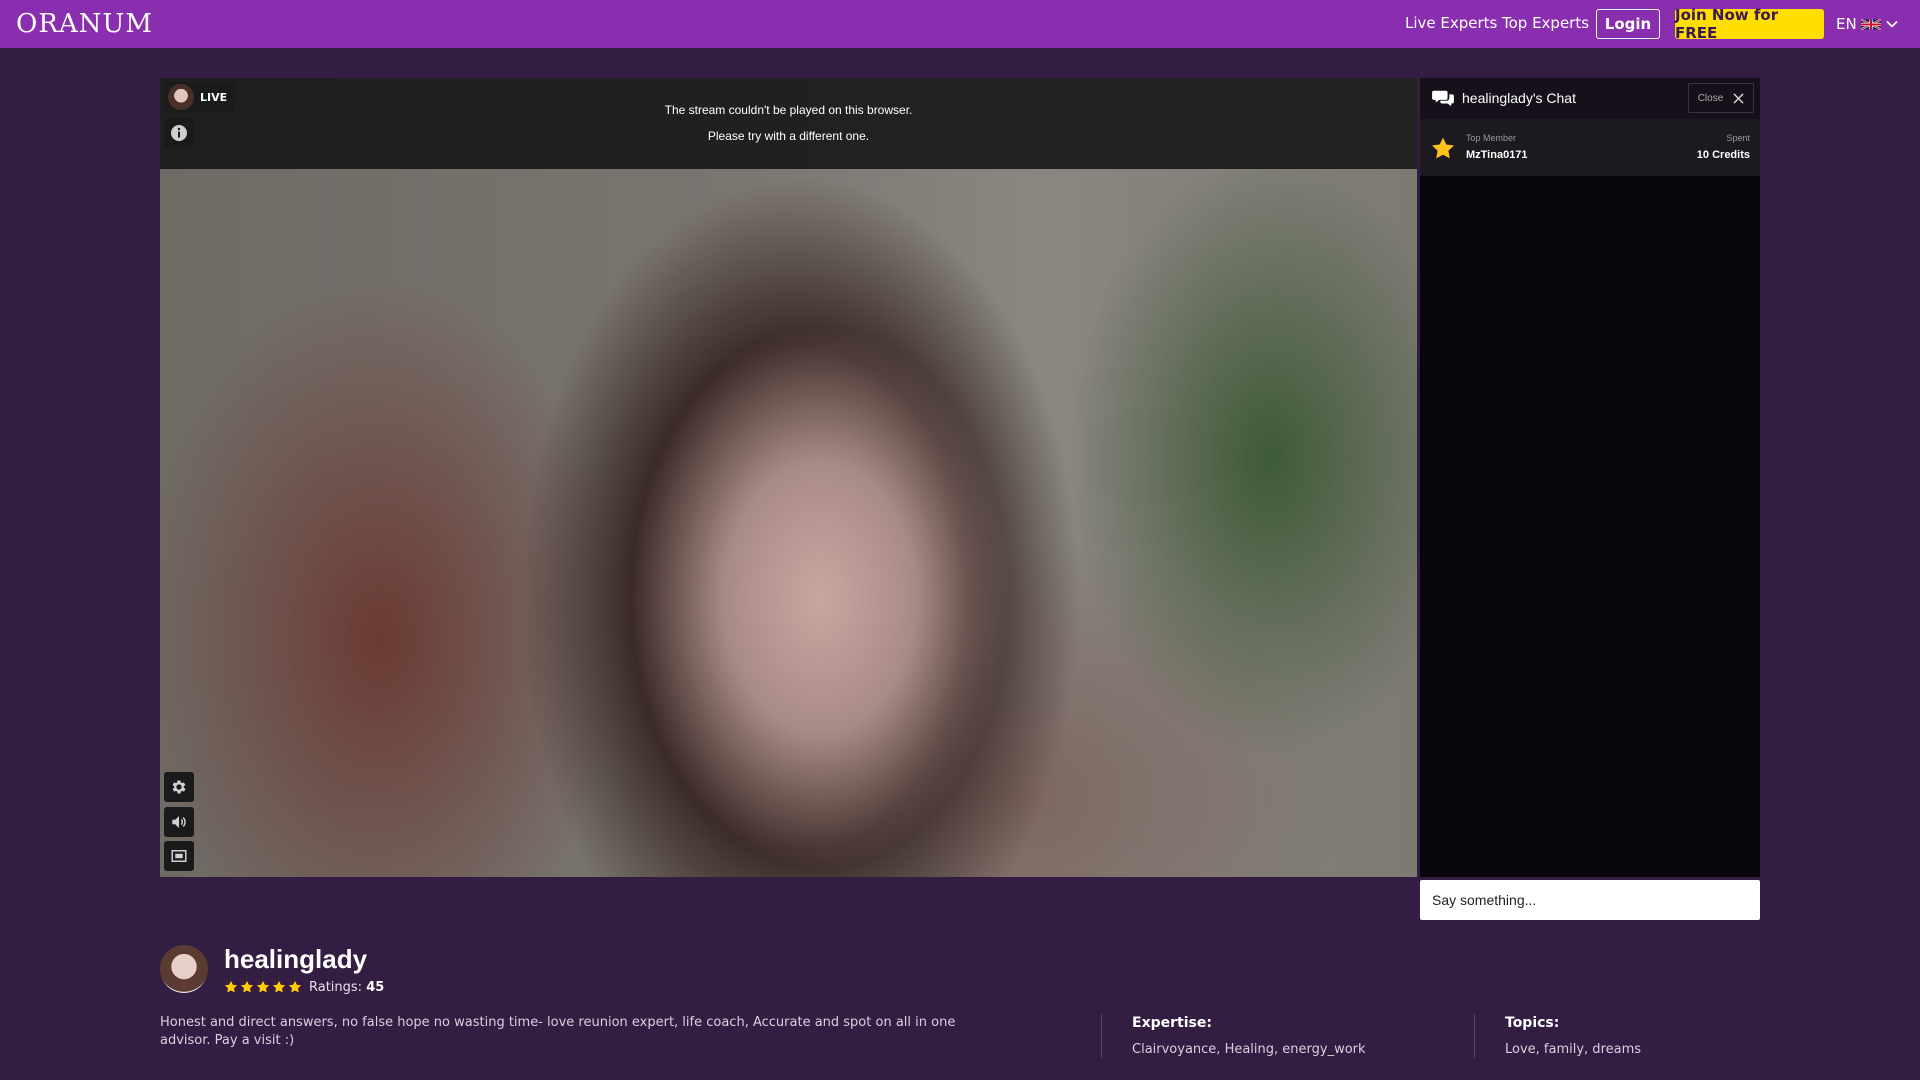 This screenshot has height=1080, width=1920. What do you see at coordinates (1491, 138) in the screenshot?
I see `top-member-label: Top Member` at bounding box center [1491, 138].